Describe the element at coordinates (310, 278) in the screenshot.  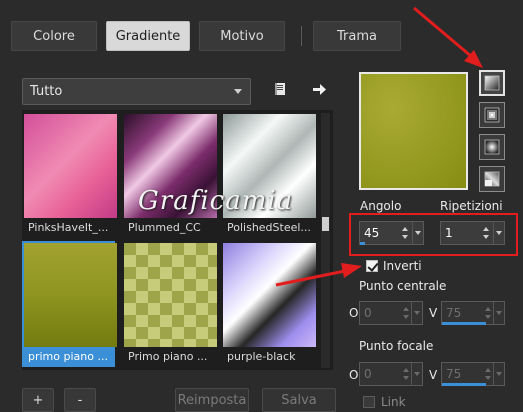
I see `annotation-arrow-invert` at that location.